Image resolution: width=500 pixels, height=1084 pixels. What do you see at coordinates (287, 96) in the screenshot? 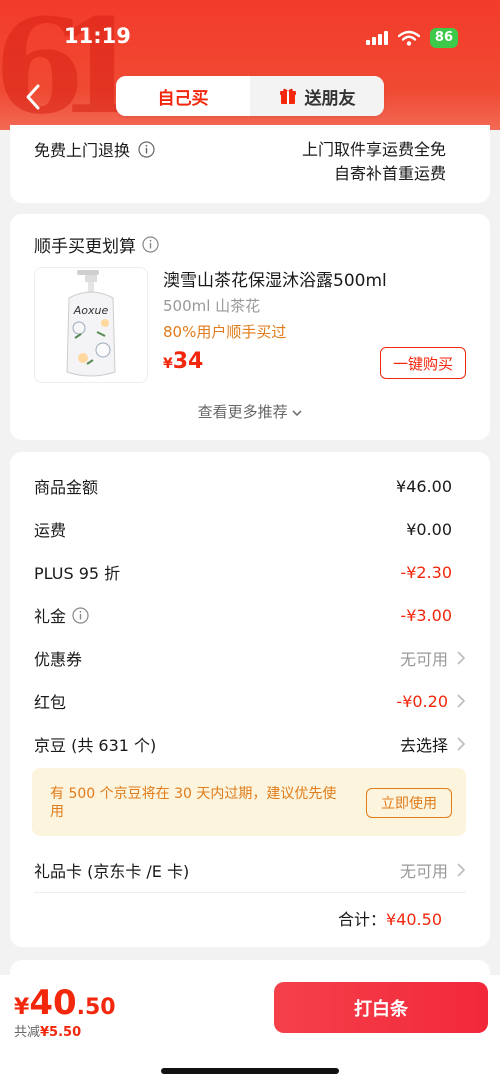
I see `gift-icon` at bounding box center [287, 96].